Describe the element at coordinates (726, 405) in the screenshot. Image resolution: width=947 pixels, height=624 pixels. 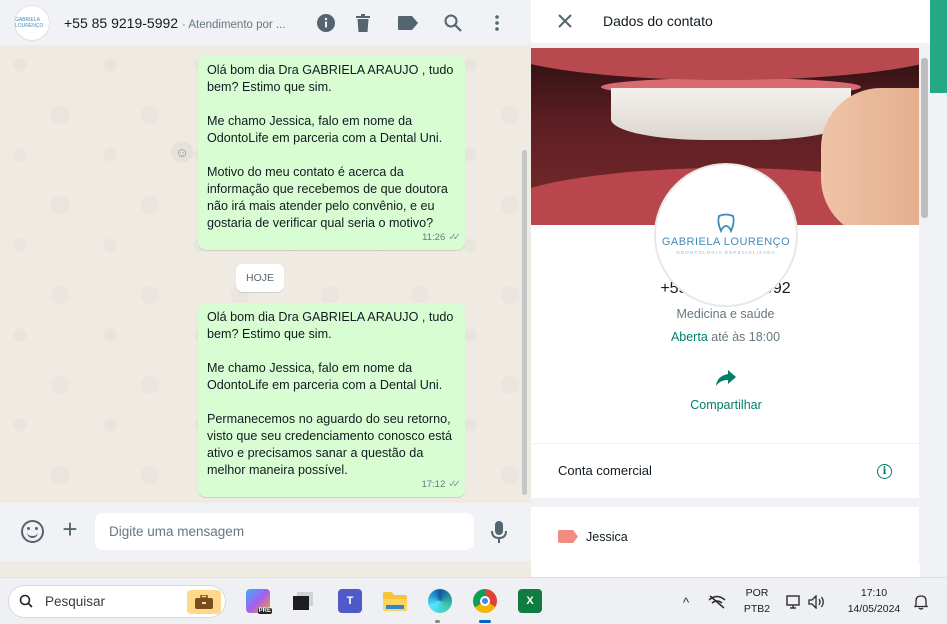
I see `share-label: Compartilhar` at that location.